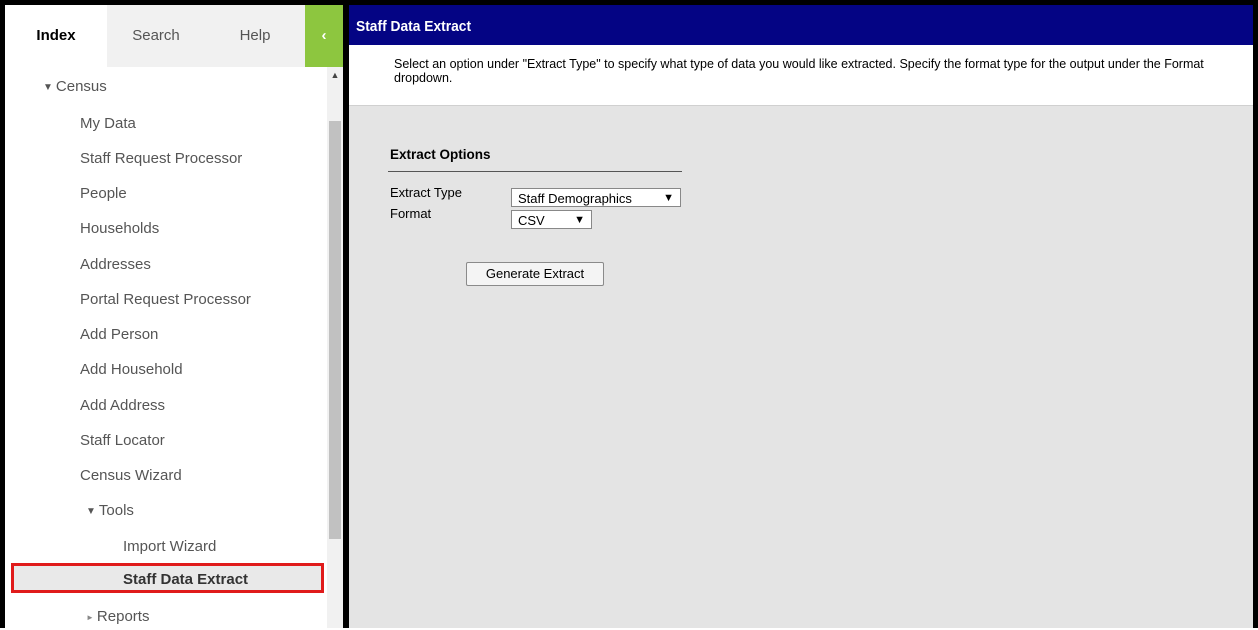  I want to click on section-title-extract-options: Extract Options, so click(440, 154).